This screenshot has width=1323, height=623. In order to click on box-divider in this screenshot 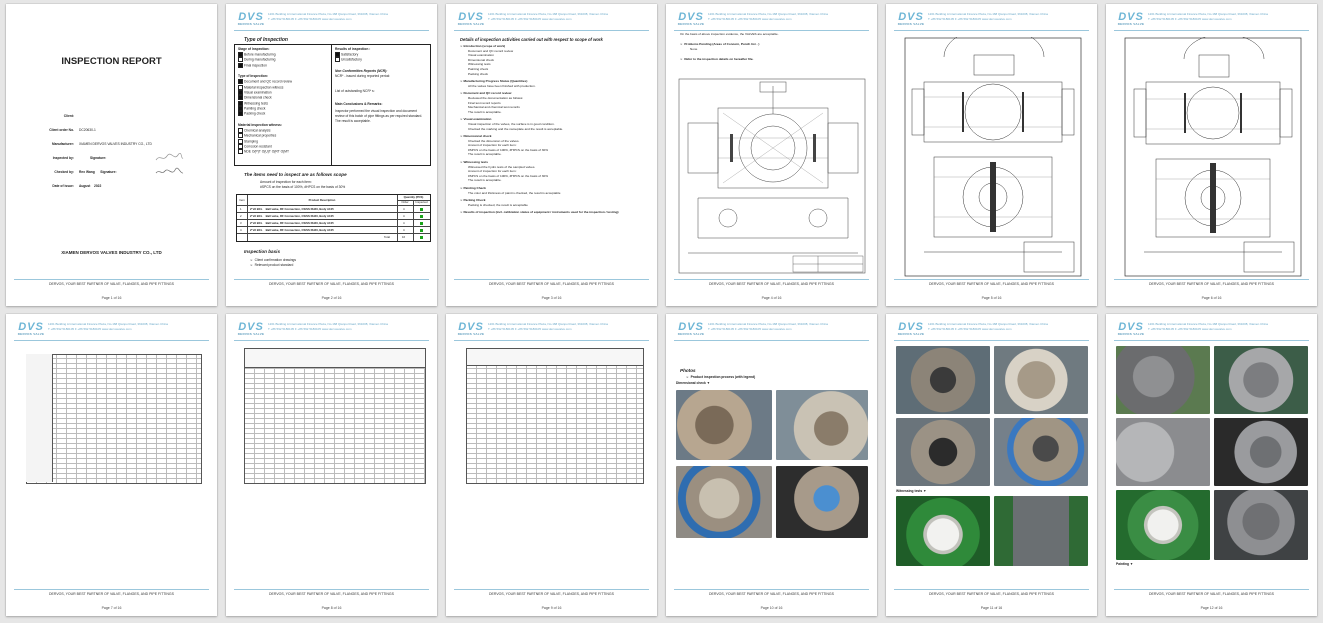, I will do `click(331, 105)`.